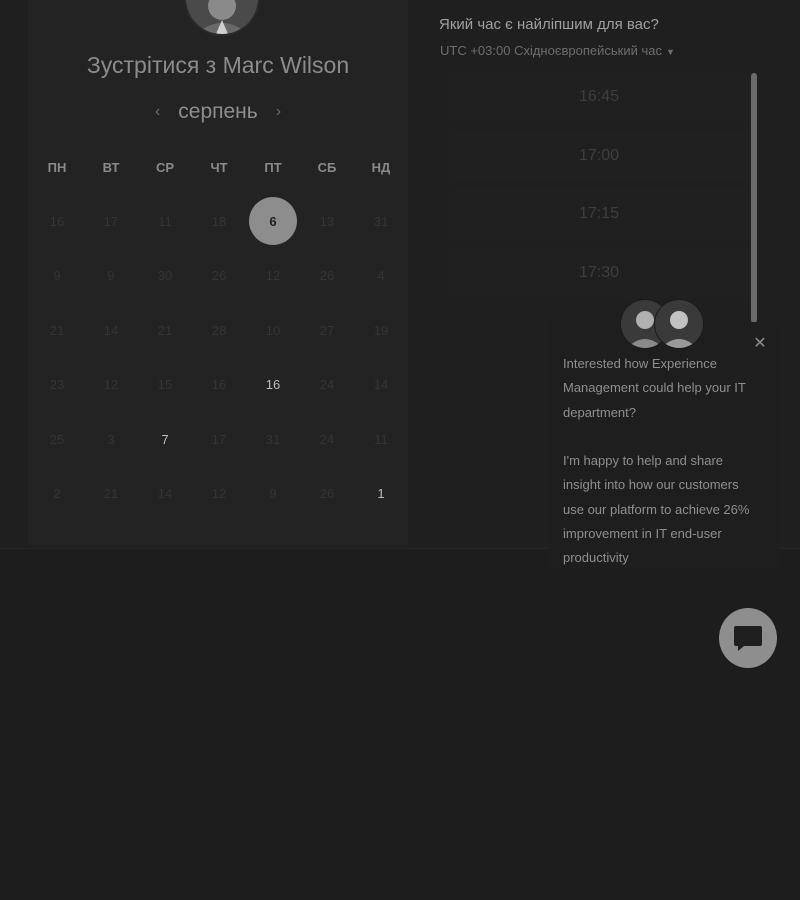  I want to click on day-number: 10, so click(273, 330).